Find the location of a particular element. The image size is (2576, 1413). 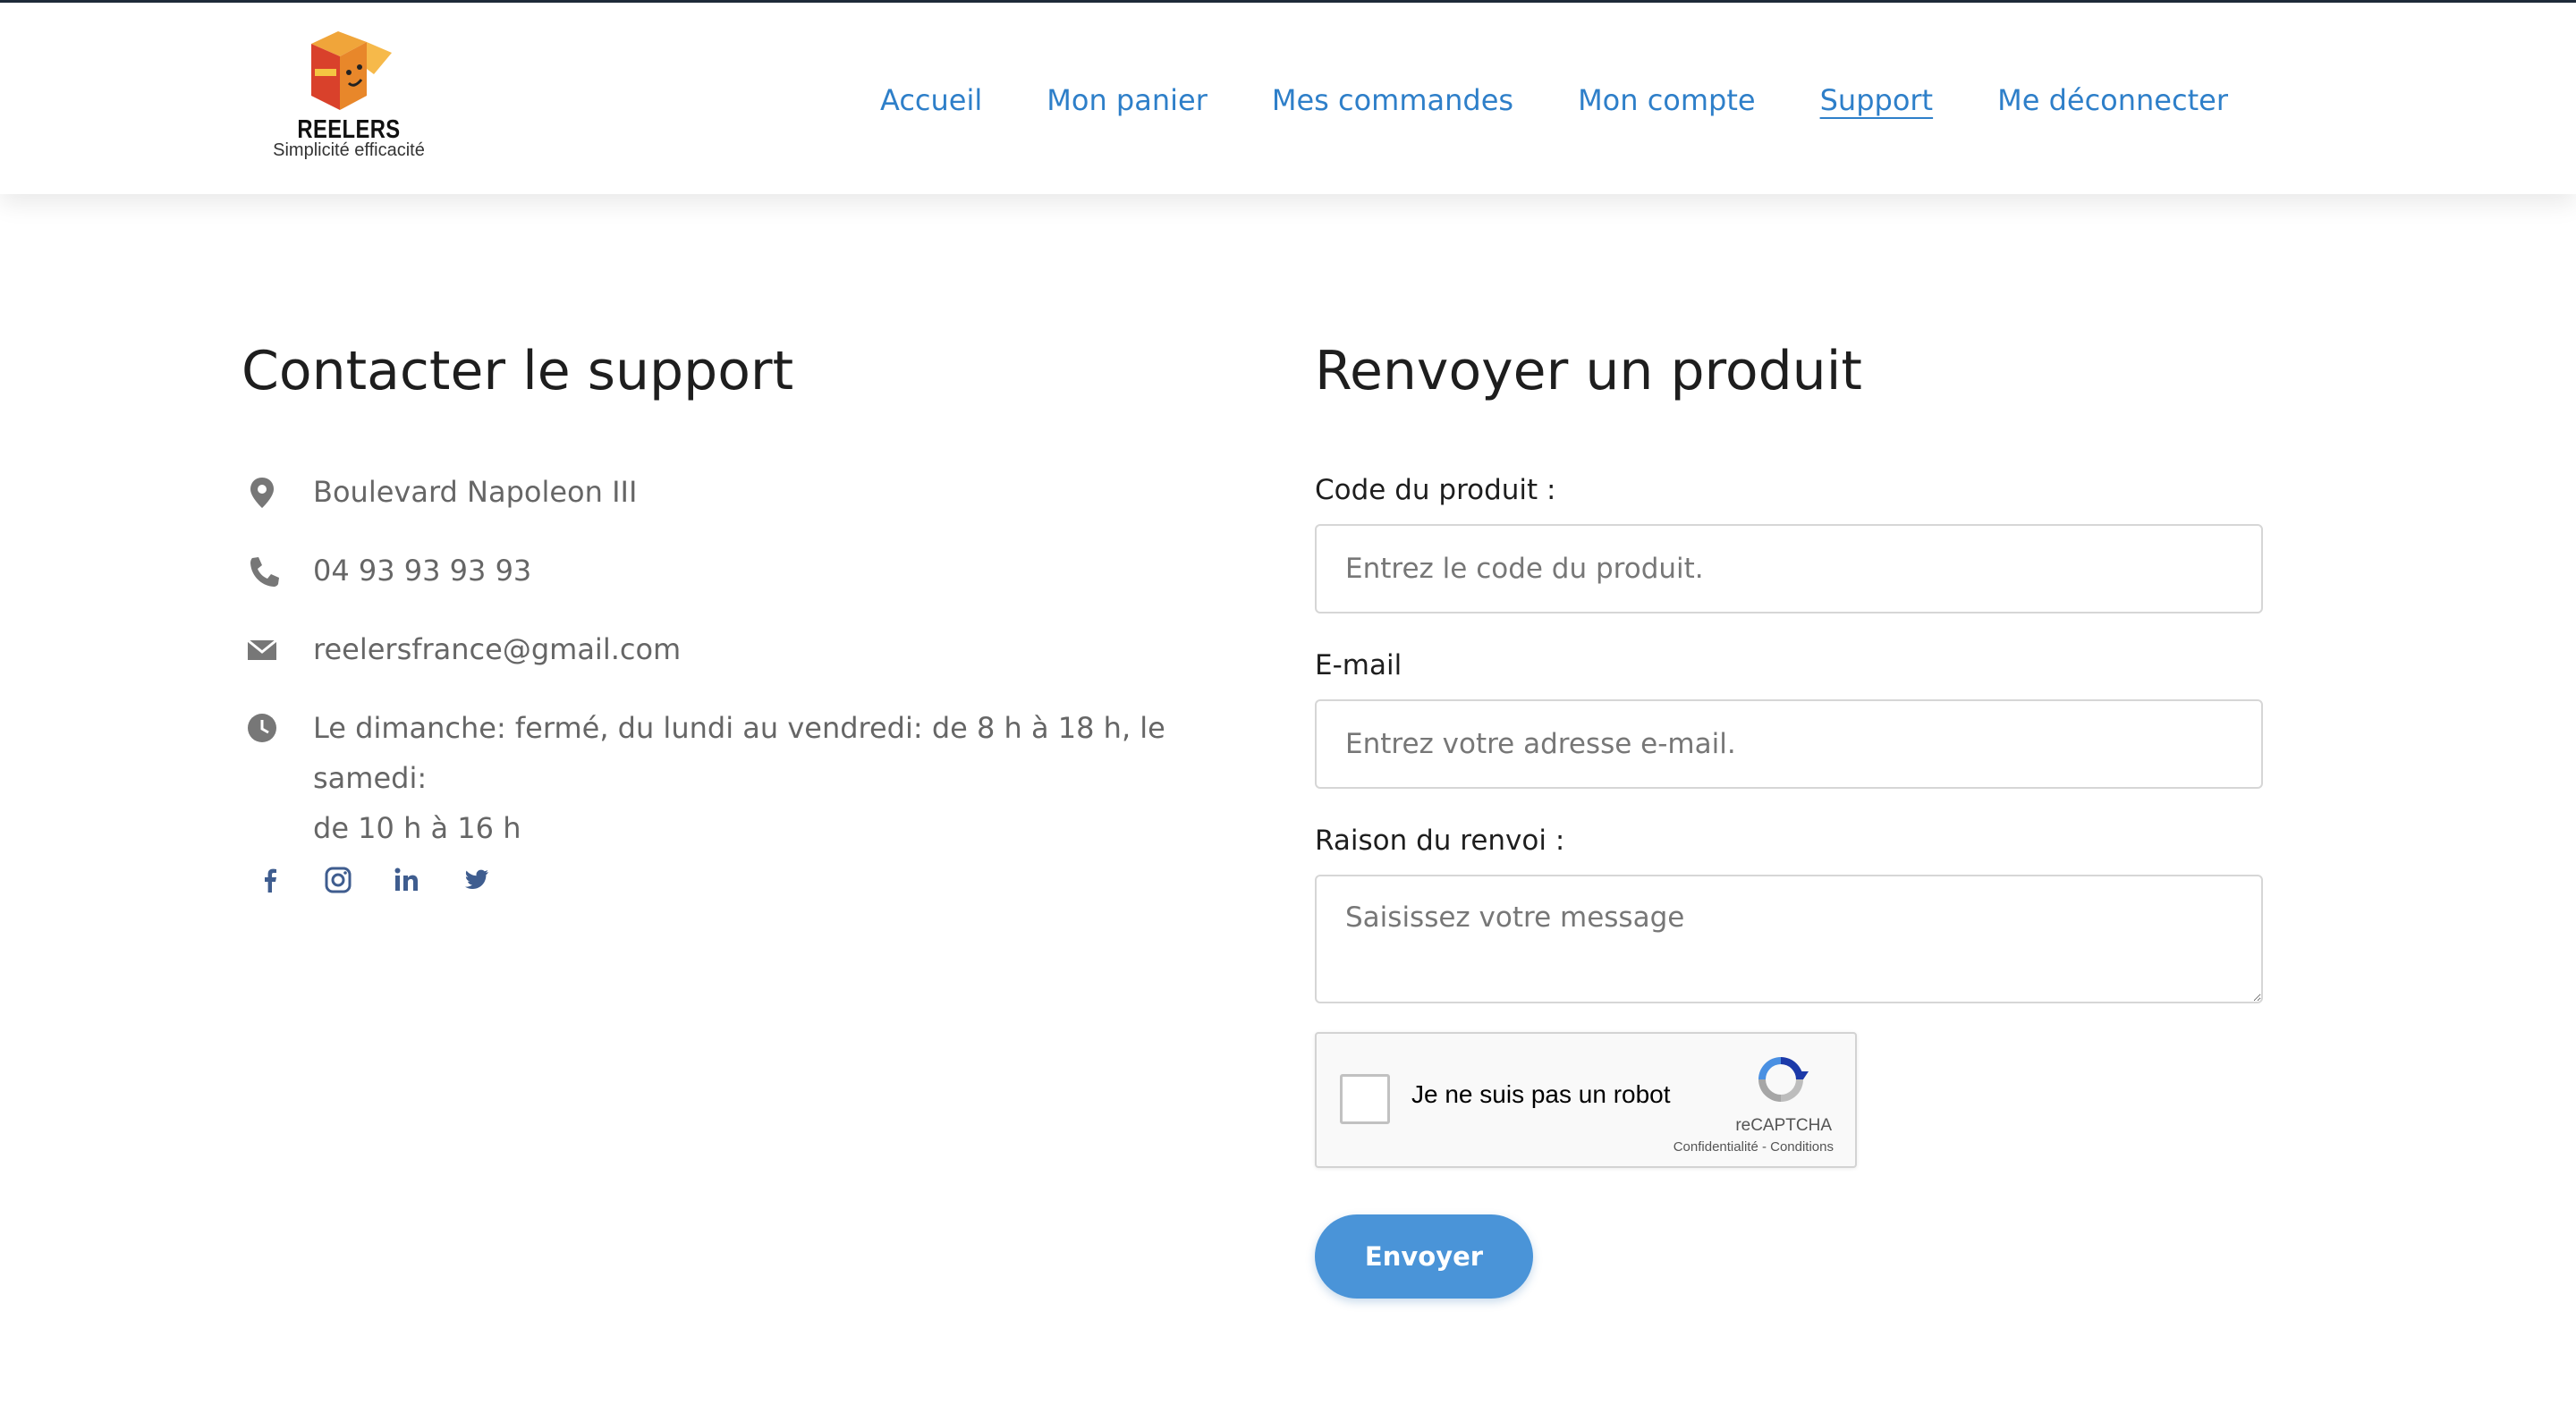

nav-mes-commandes: Mes commandes is located at coordinates (1392, 102).